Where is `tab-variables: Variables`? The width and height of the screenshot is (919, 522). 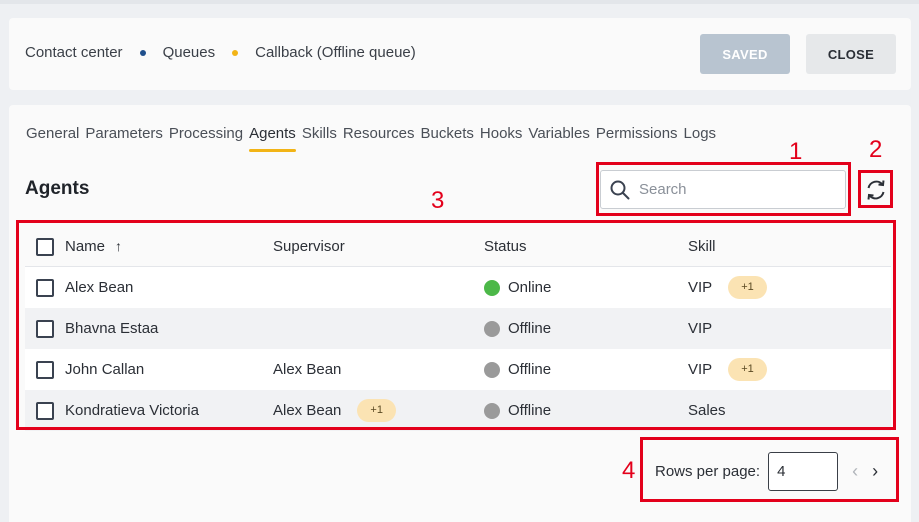
tab-variables: Variables is located at coordinates (558, 137).